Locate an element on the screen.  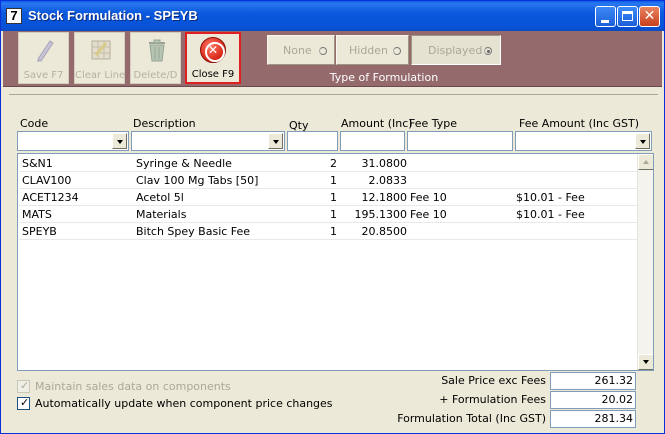
maximize-icon is located at coordinates (627, 16).